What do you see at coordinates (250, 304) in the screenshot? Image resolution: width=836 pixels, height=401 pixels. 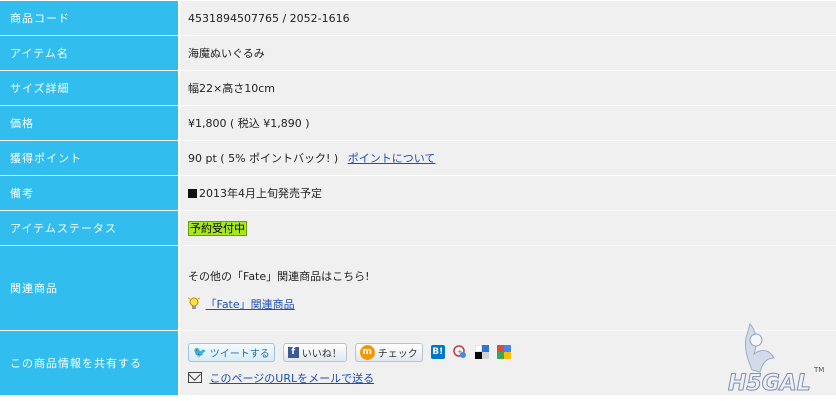 I see `related-products-link: 「Fate」関連商品` at bounding box center [250, 304].